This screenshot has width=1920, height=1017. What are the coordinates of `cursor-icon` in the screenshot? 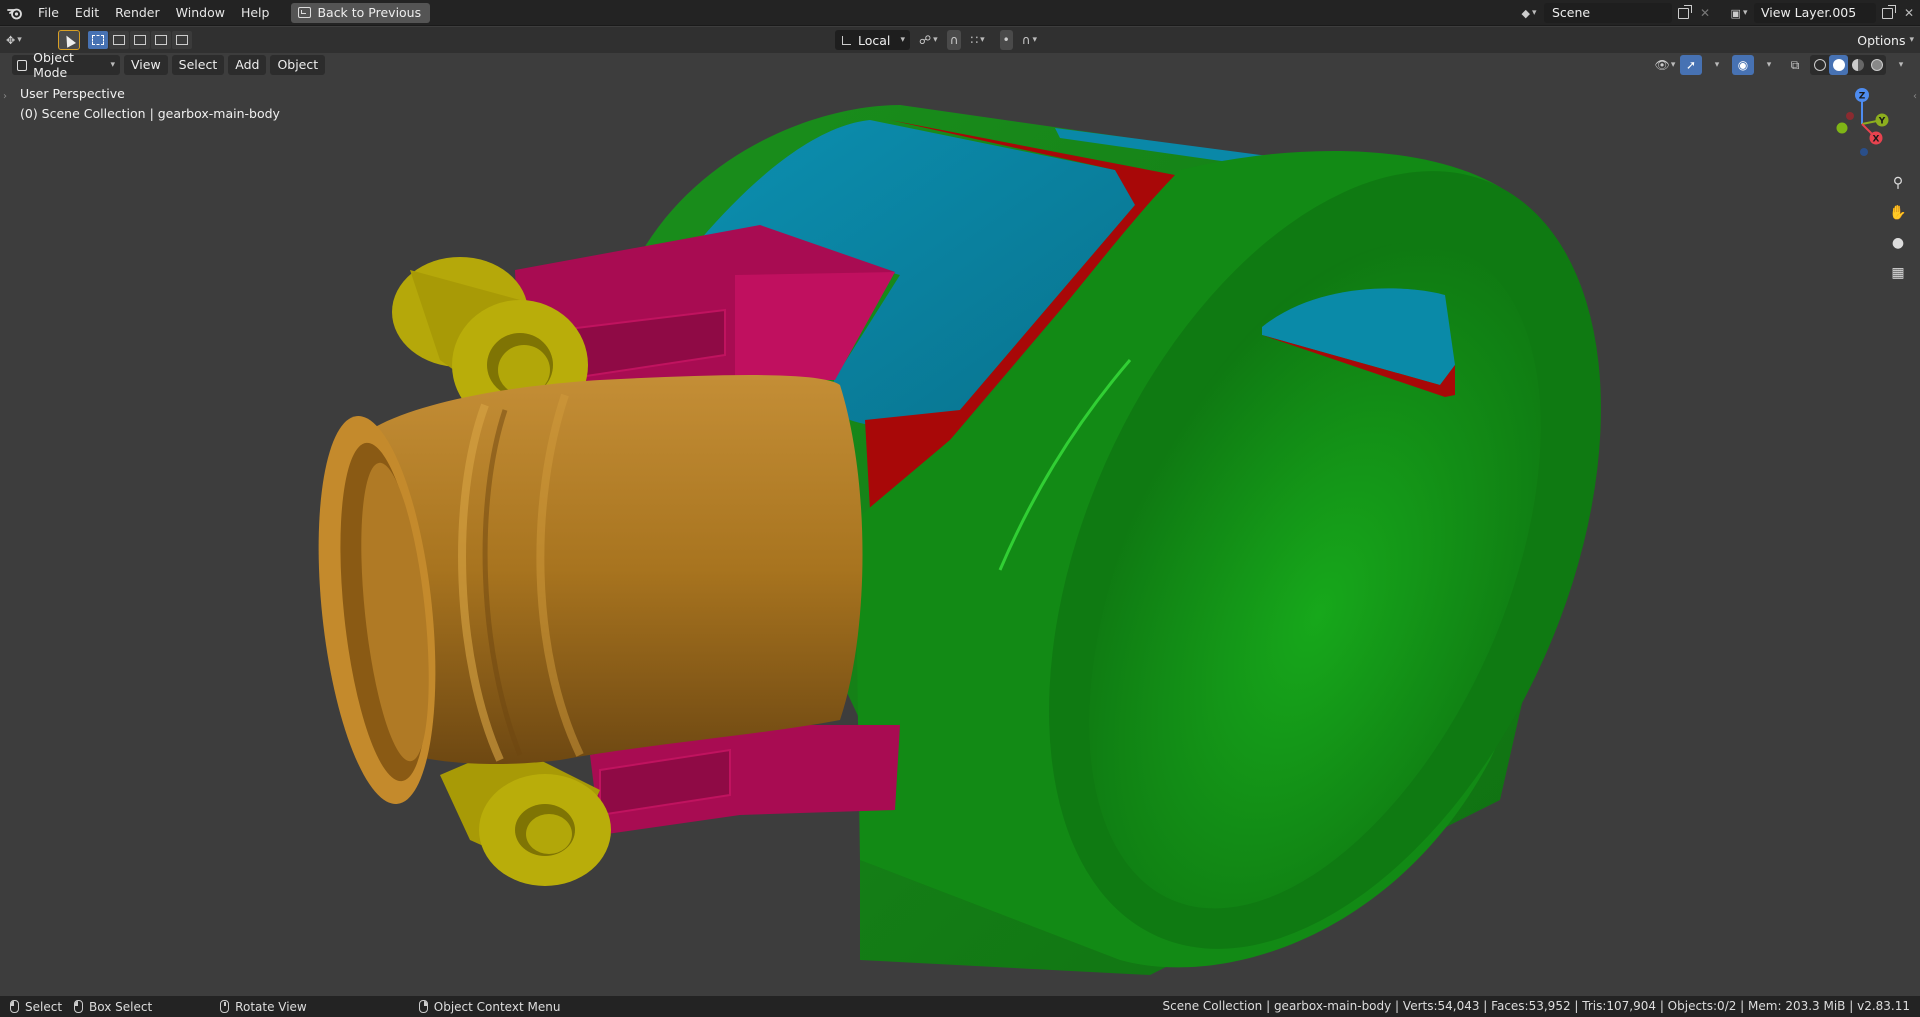 It's located at (69, 40).